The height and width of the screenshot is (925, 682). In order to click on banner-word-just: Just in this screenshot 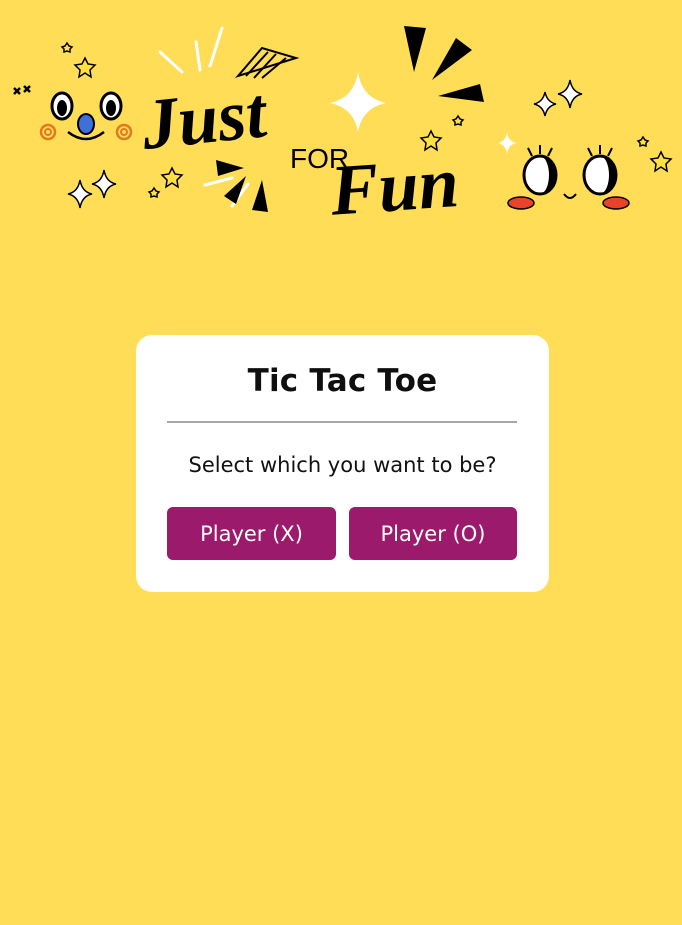, I will do `click(204, 118)`.